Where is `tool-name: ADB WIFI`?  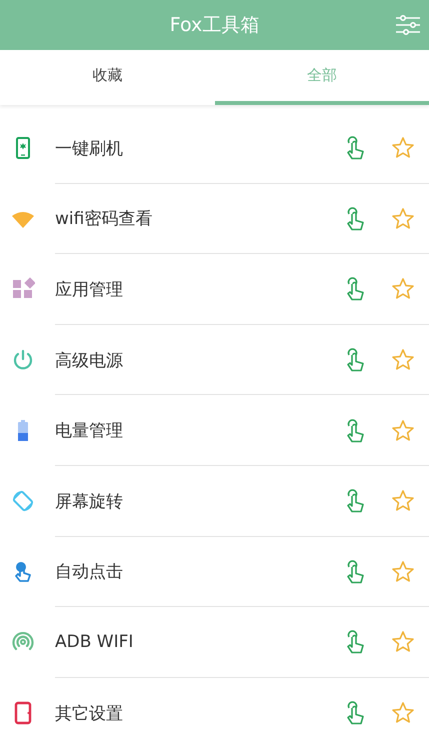
tool-name: ADB WIFI is located at coordinates (199, 642).